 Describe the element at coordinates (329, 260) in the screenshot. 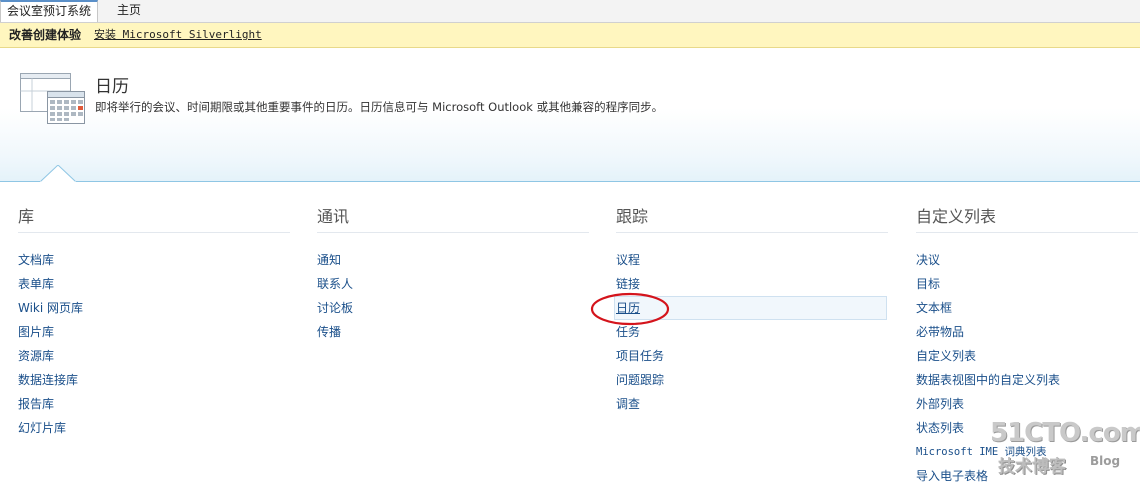

I see `list-item-label: 通知` at that location.